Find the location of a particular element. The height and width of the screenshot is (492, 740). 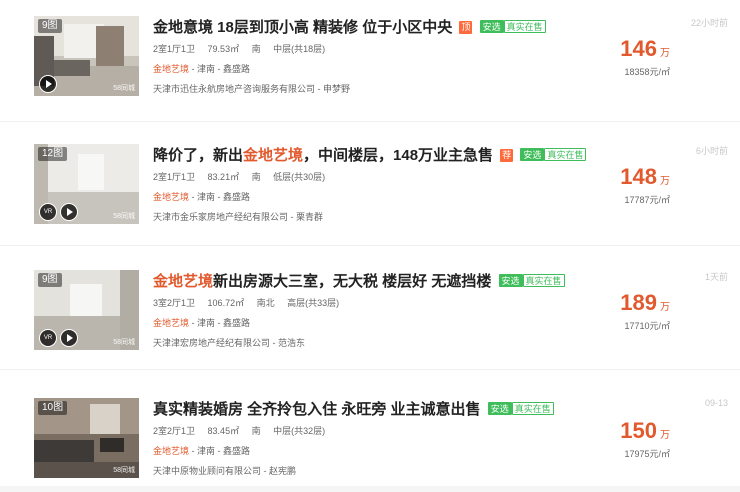

floor: 高层(共33层) is located at coordinates (313, 303).